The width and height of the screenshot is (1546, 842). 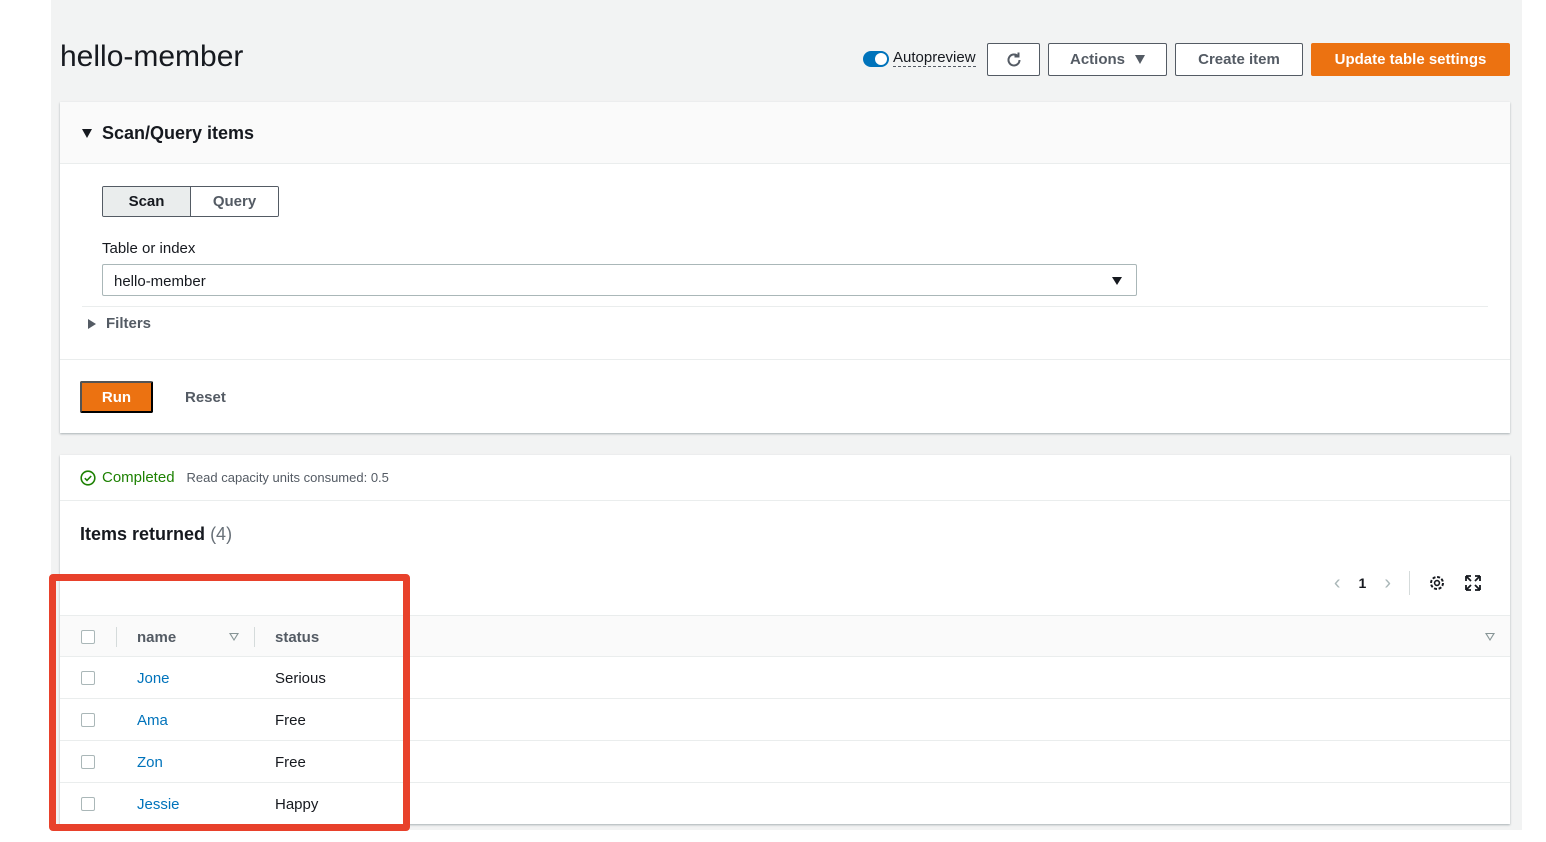 I want to click on dropdown-arrow-icon, so click(x=1117, y=281).